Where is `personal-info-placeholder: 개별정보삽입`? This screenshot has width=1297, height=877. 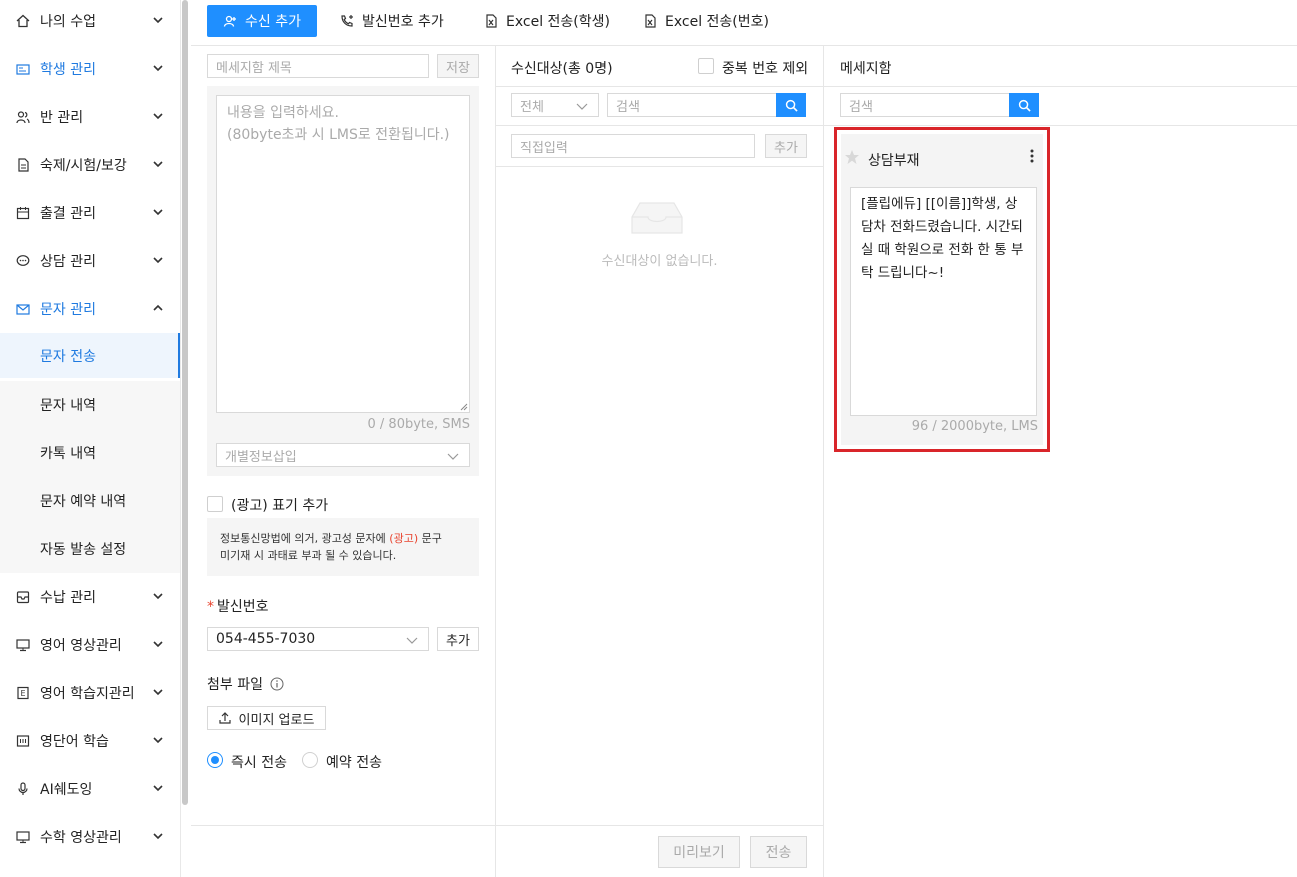
personal-info-placeholder: 개별정보삽입 is located at coordinates (261, 457).